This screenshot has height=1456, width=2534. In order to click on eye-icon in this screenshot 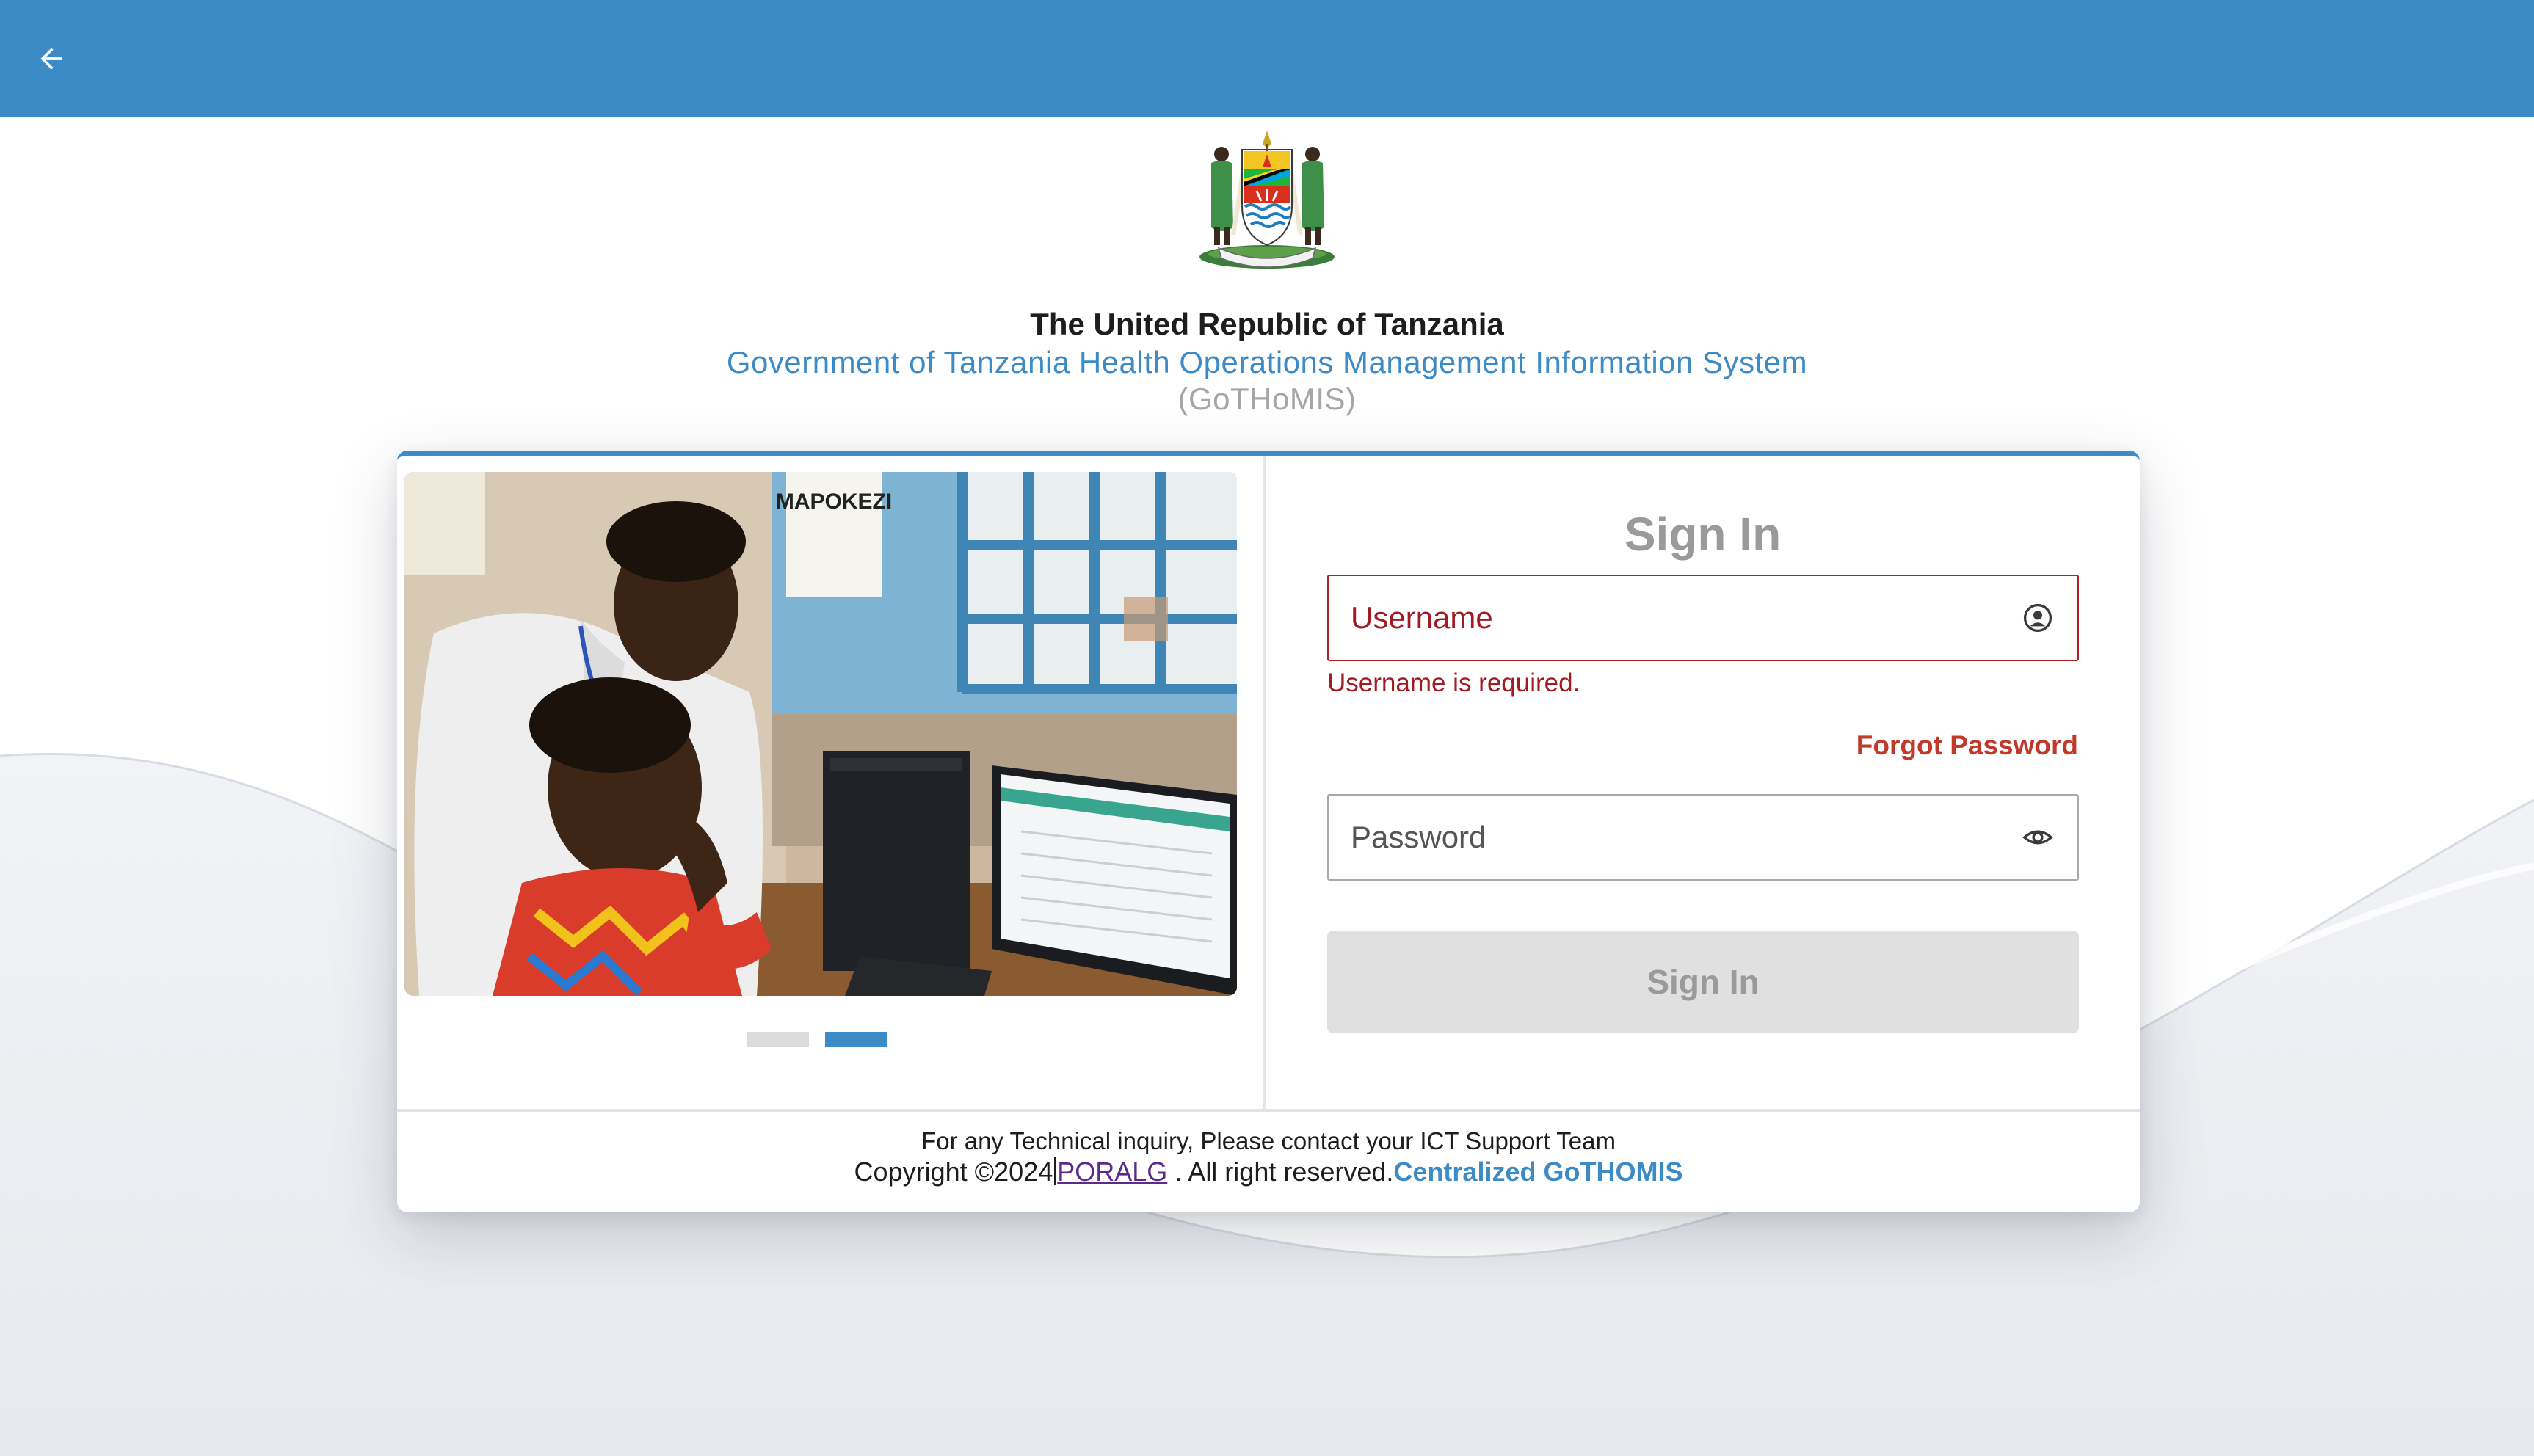, I will do `click(2037, 838)`.